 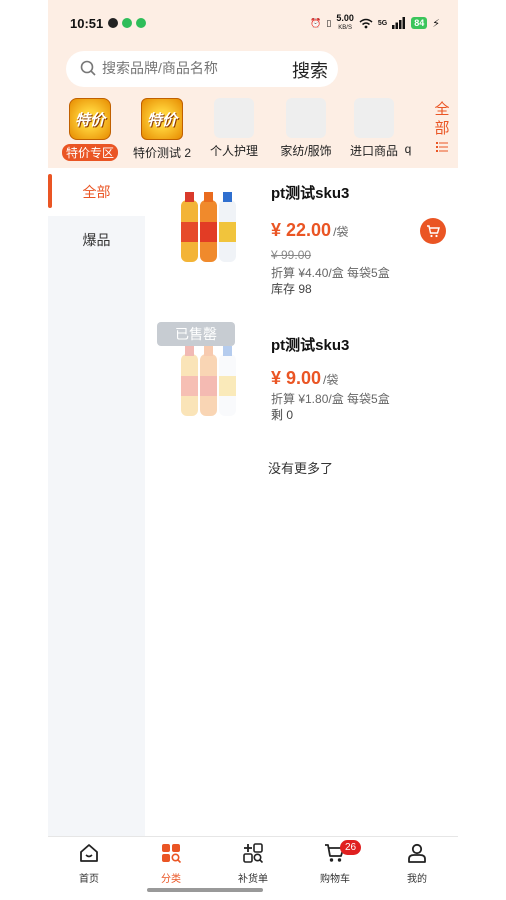 What do you see at coordinates (345, 18) in the screenshot?
I see `net-speed: 5.00` at bounding box center [345, 18].